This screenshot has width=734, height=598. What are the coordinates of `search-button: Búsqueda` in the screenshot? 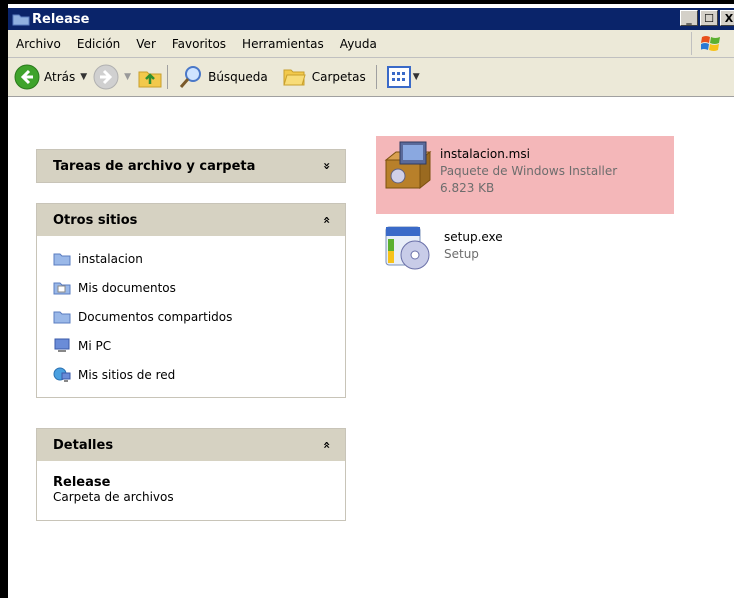 It's located at (223, 77).